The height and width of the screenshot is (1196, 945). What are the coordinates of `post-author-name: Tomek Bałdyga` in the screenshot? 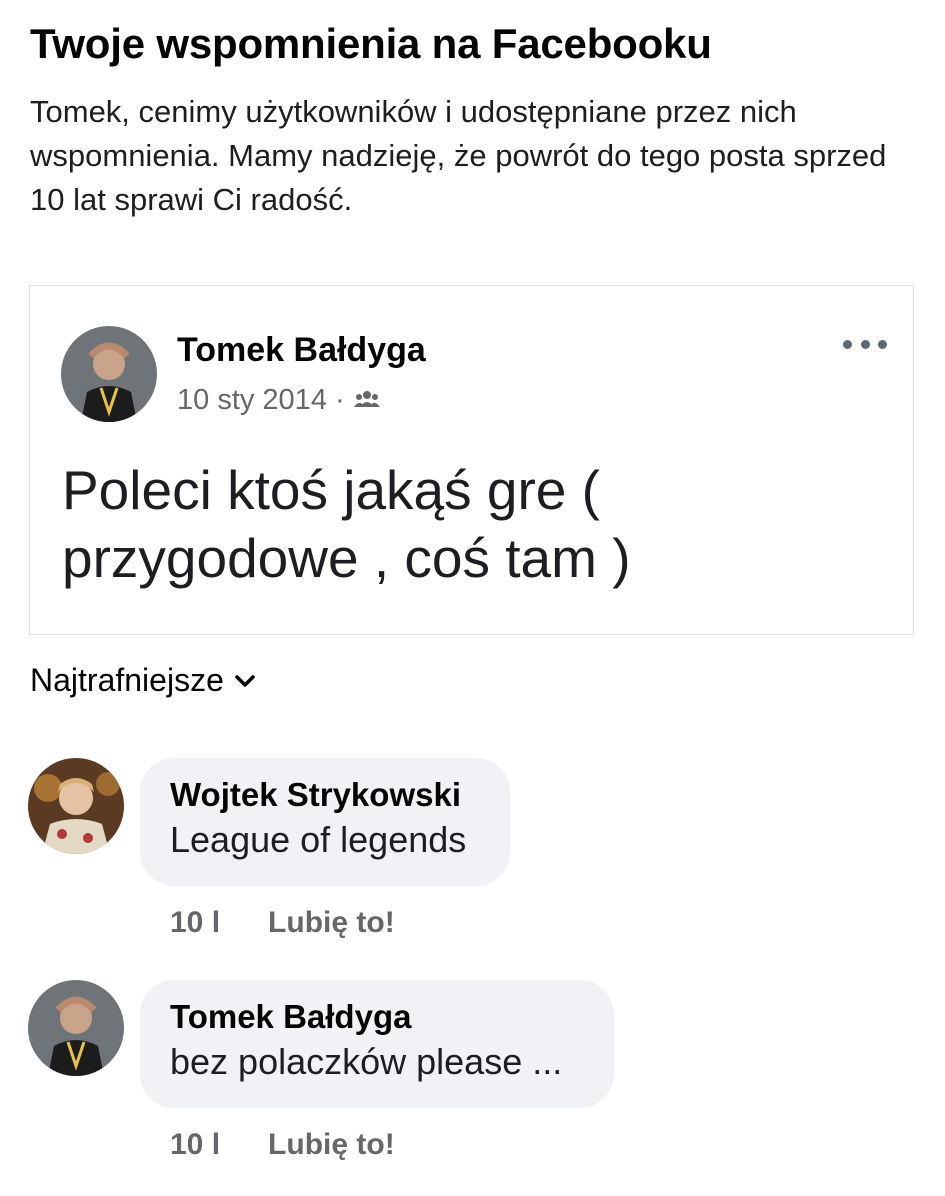 It's located at (301, 350).